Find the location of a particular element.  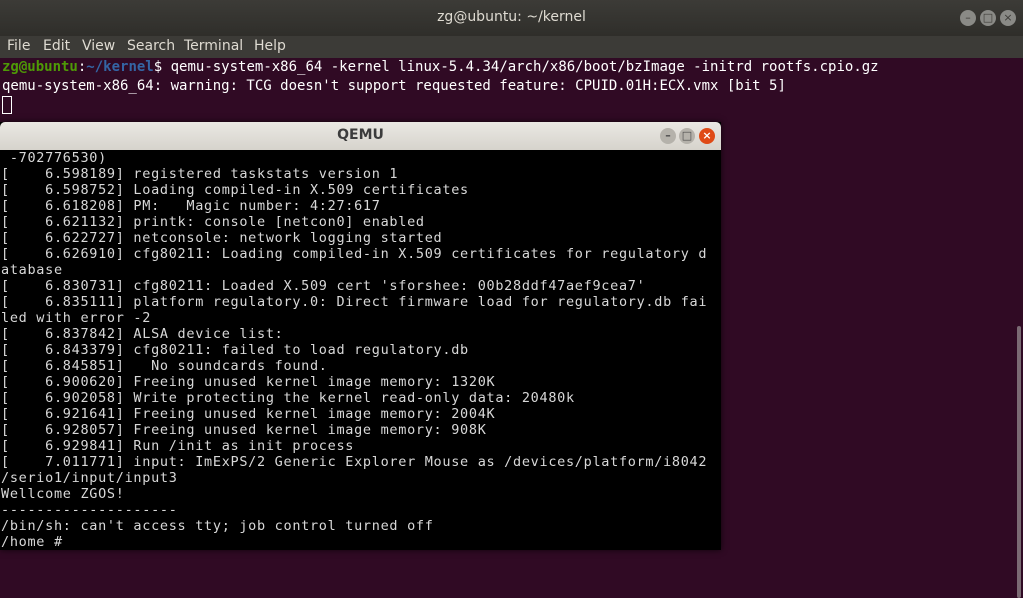

prompt-path: ~/kernel is located at coordinates (120, 67).